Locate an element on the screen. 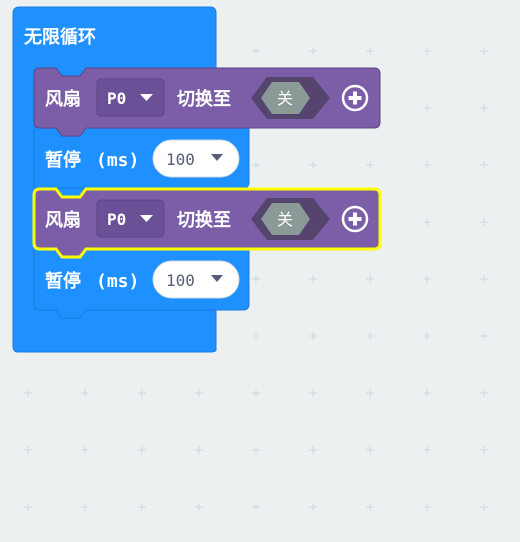 The image size is (520, 542). fan-block: 风扇 P0 切换至 关 is located at coordinates (207, 102).